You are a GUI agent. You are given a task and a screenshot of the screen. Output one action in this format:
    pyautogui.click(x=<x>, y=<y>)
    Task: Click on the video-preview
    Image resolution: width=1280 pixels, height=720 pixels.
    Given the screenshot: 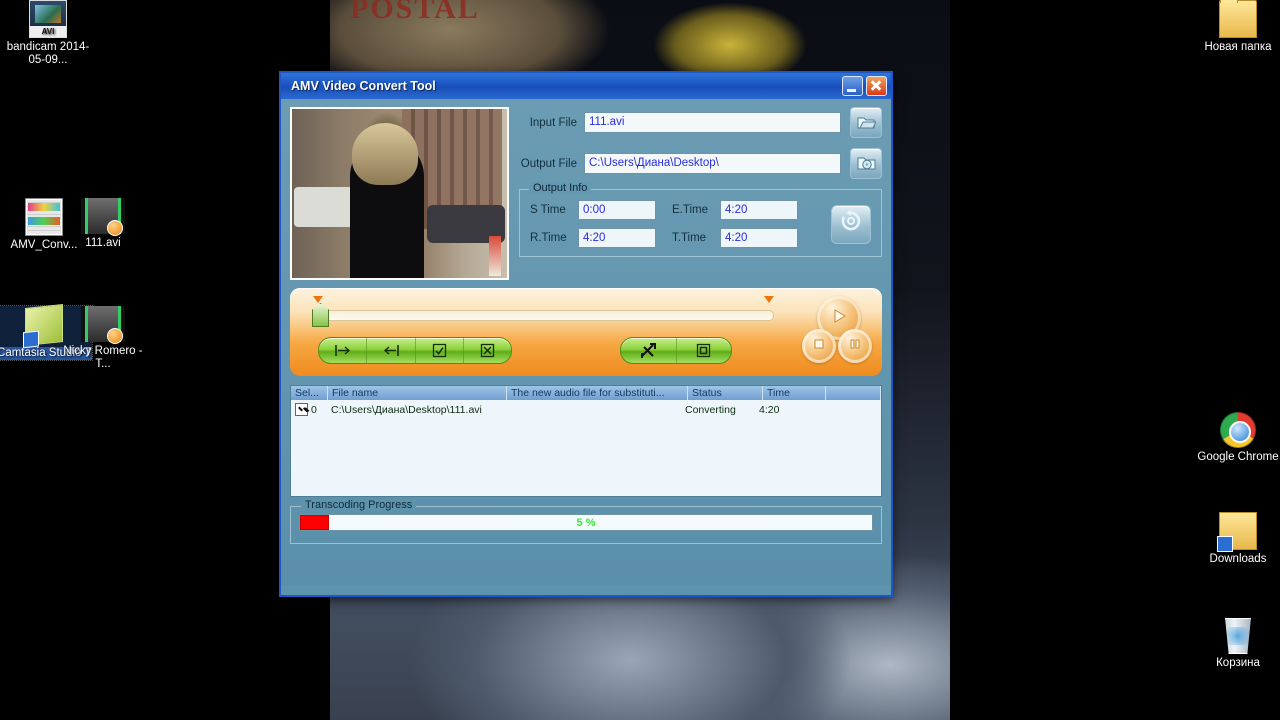 What is the action you would take?
    pyautogui.click(x=399, y=193)
    